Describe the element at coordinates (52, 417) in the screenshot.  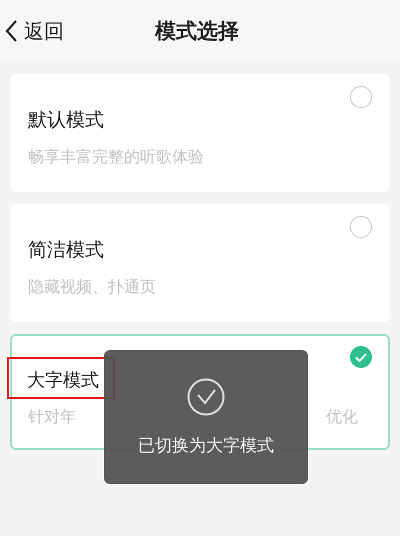
I see `mode-description: 针对年` at that location.